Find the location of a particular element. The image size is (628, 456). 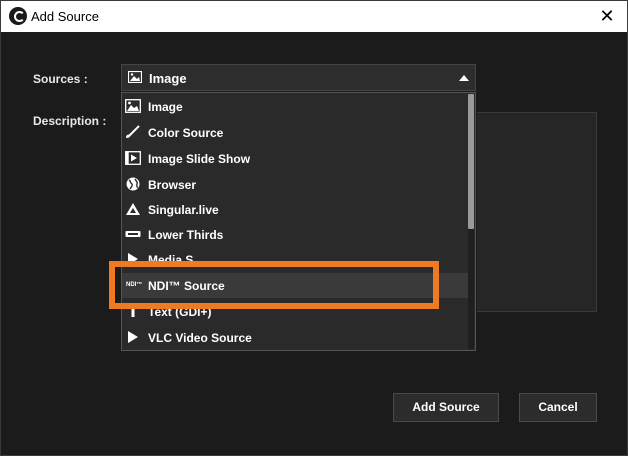

dropdown-item-color-source: Color Source is located at coordinates (295, 132).